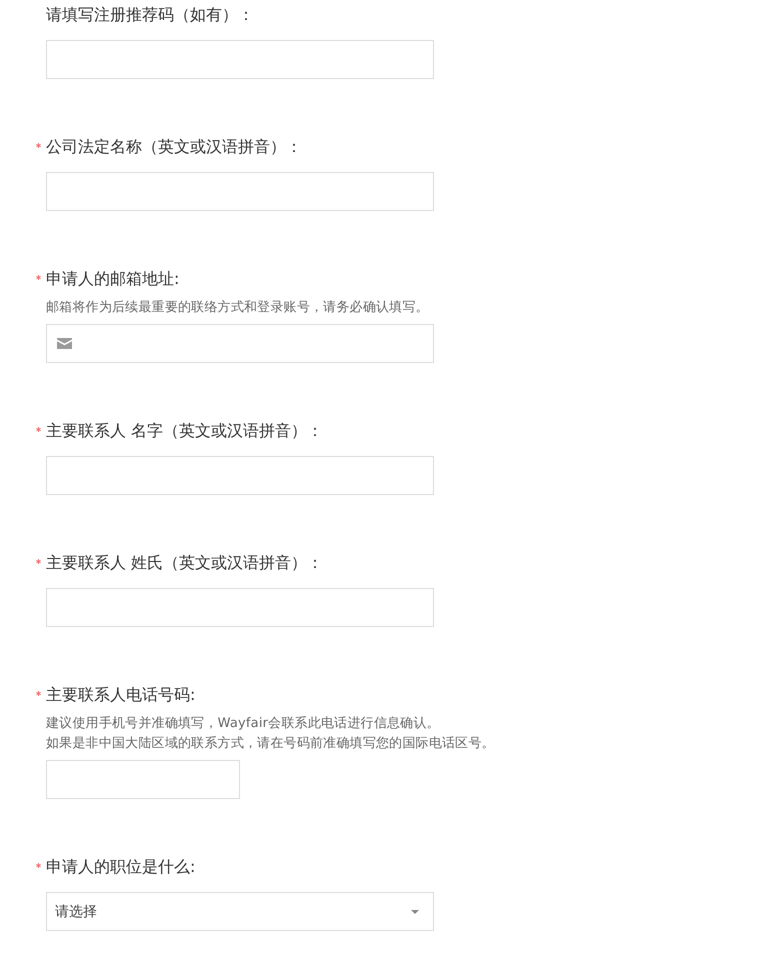  What do you see at coordinates (240, 911) in the screenshot?
I see `dropdown-select: 请选择` at bounding box center [240, 911].